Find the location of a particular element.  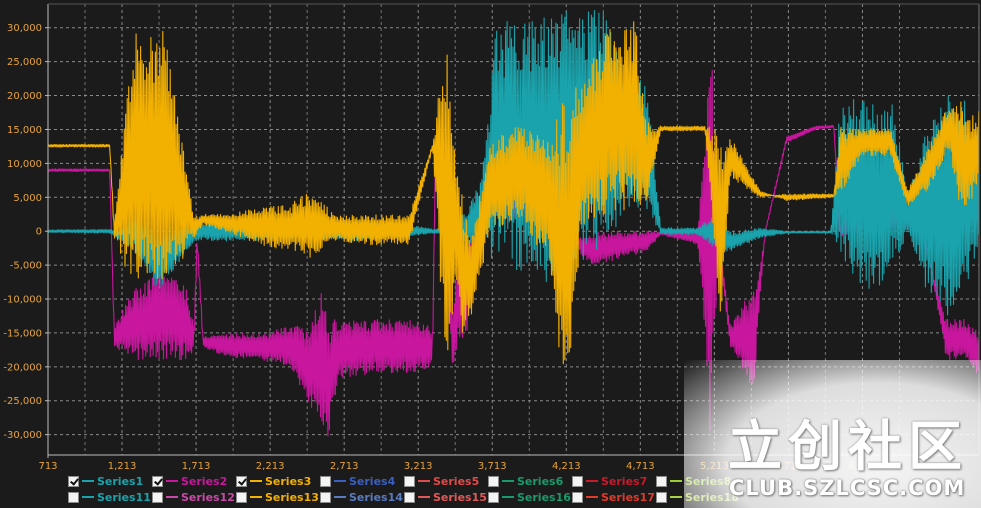

legend-item-series11: Series11 is located at coordinates (110, 497).